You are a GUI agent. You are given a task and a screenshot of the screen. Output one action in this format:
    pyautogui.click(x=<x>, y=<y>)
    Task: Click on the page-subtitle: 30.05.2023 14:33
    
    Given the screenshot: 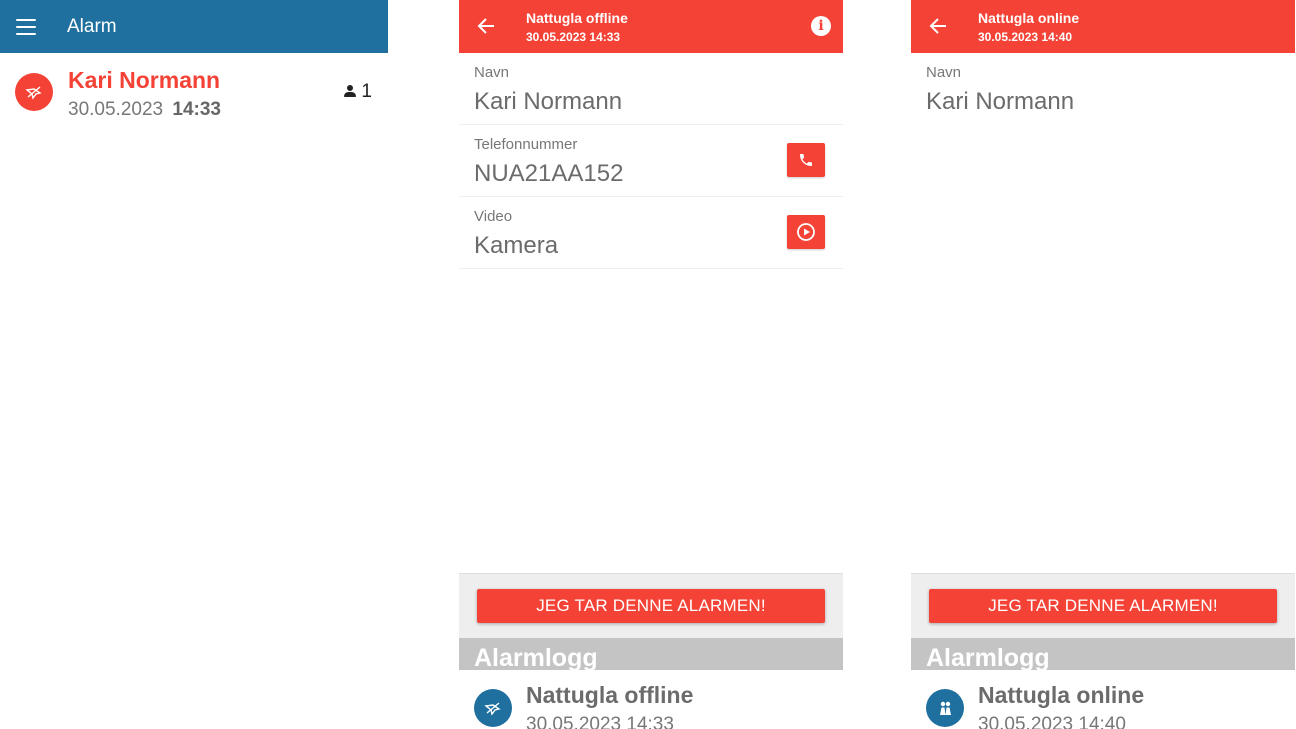 What is the action you would take?
    pyautogui.click(x=573, y=37)
    